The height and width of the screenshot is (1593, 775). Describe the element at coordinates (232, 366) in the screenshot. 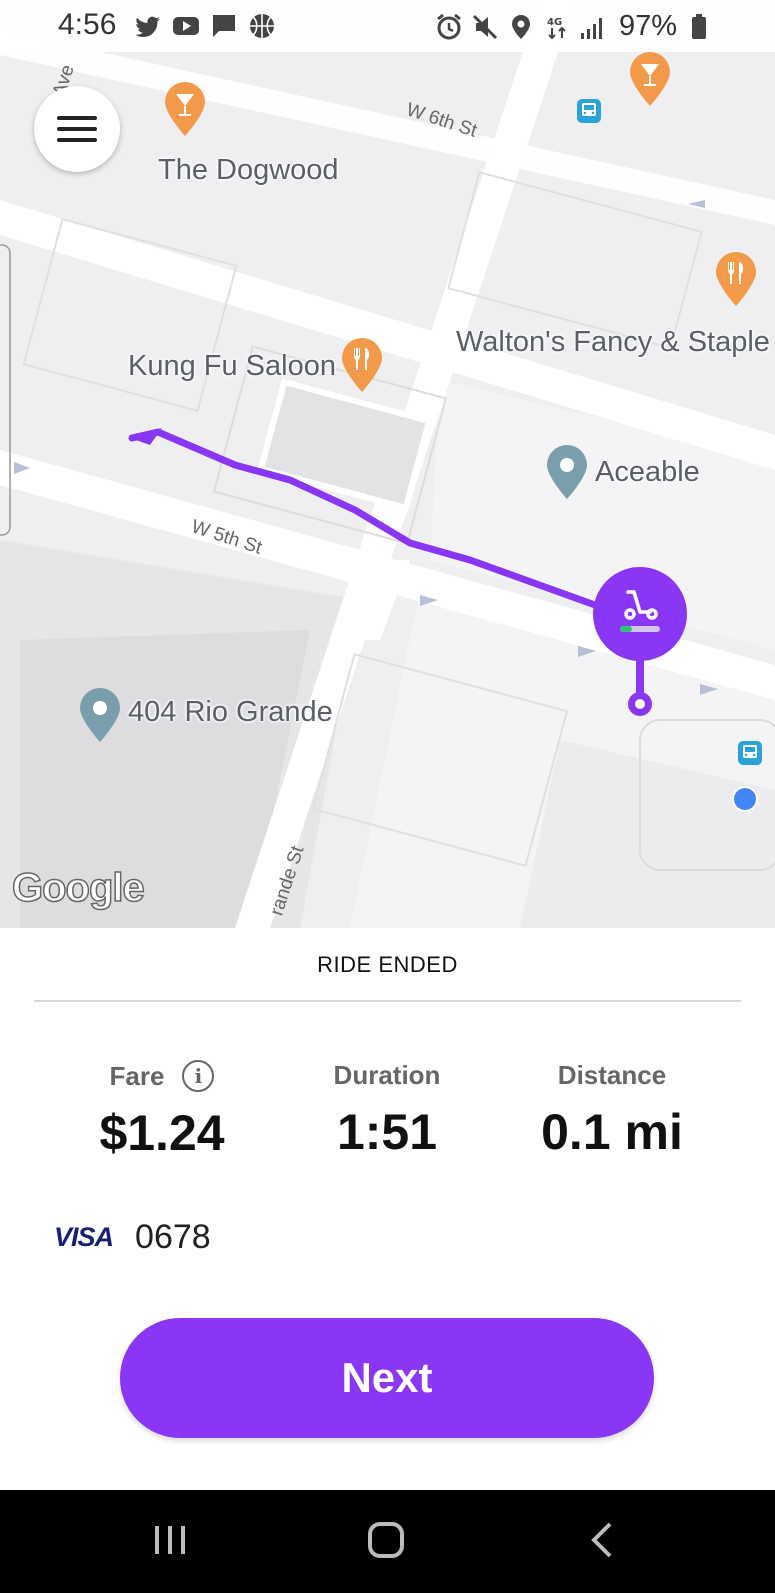

I see `place-label-kung-fu-saloon: Kung Fu Saloon` at that location.